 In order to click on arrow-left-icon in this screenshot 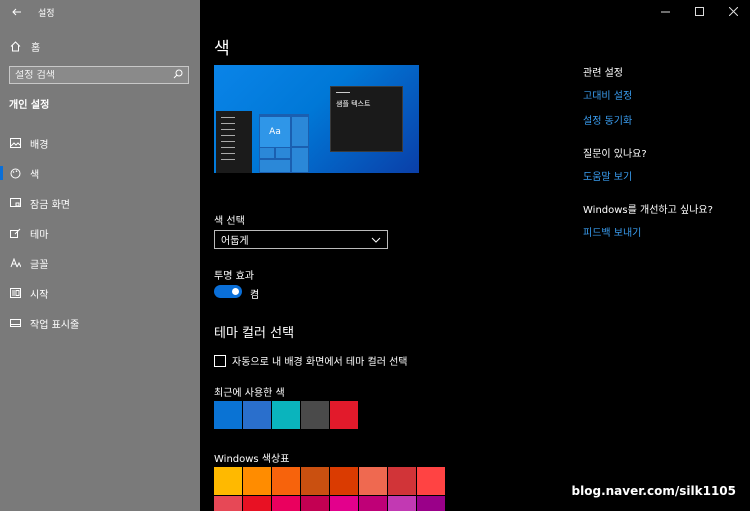, I will do `click(16, 12)`.